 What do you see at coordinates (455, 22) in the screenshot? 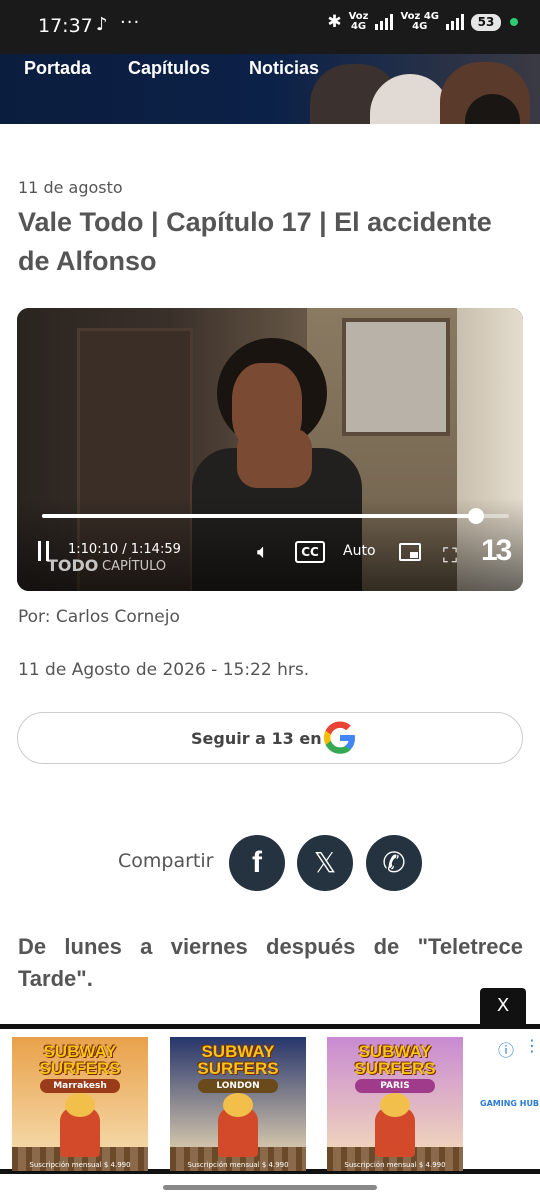
I see `signal-2-icon` at bounding box center [455, 22].